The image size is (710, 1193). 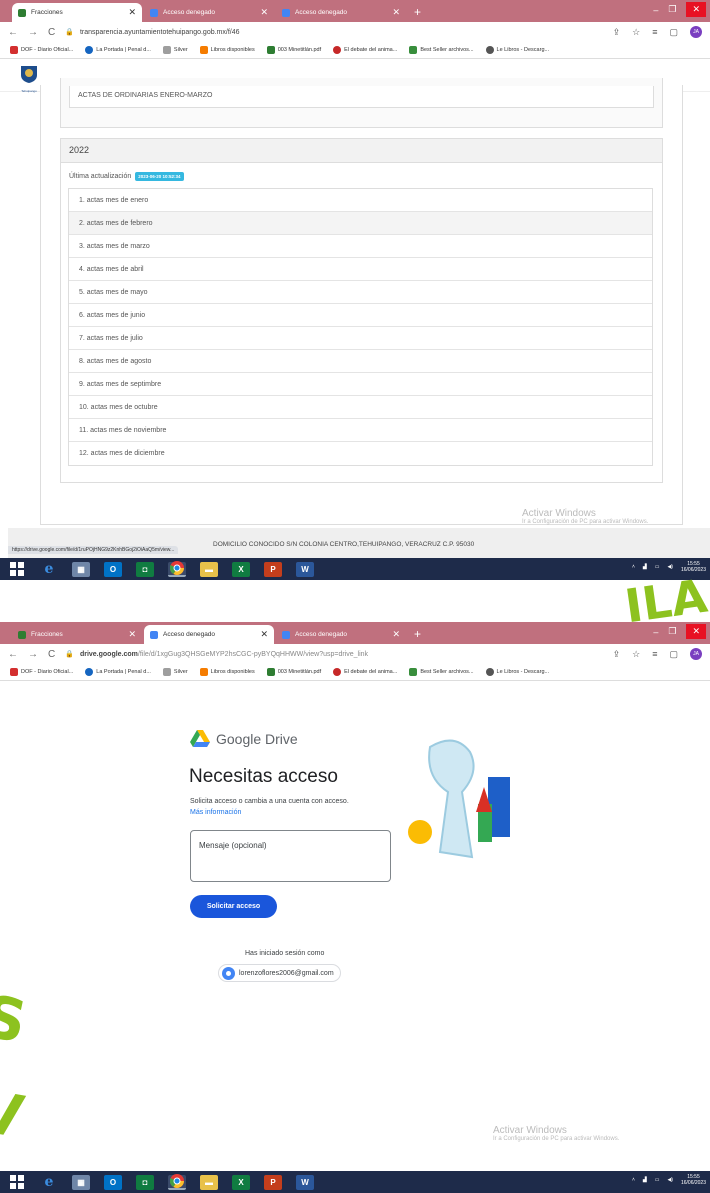 I want to click on list-item: 6. actas mes de junio, so click(x=360, y=315).